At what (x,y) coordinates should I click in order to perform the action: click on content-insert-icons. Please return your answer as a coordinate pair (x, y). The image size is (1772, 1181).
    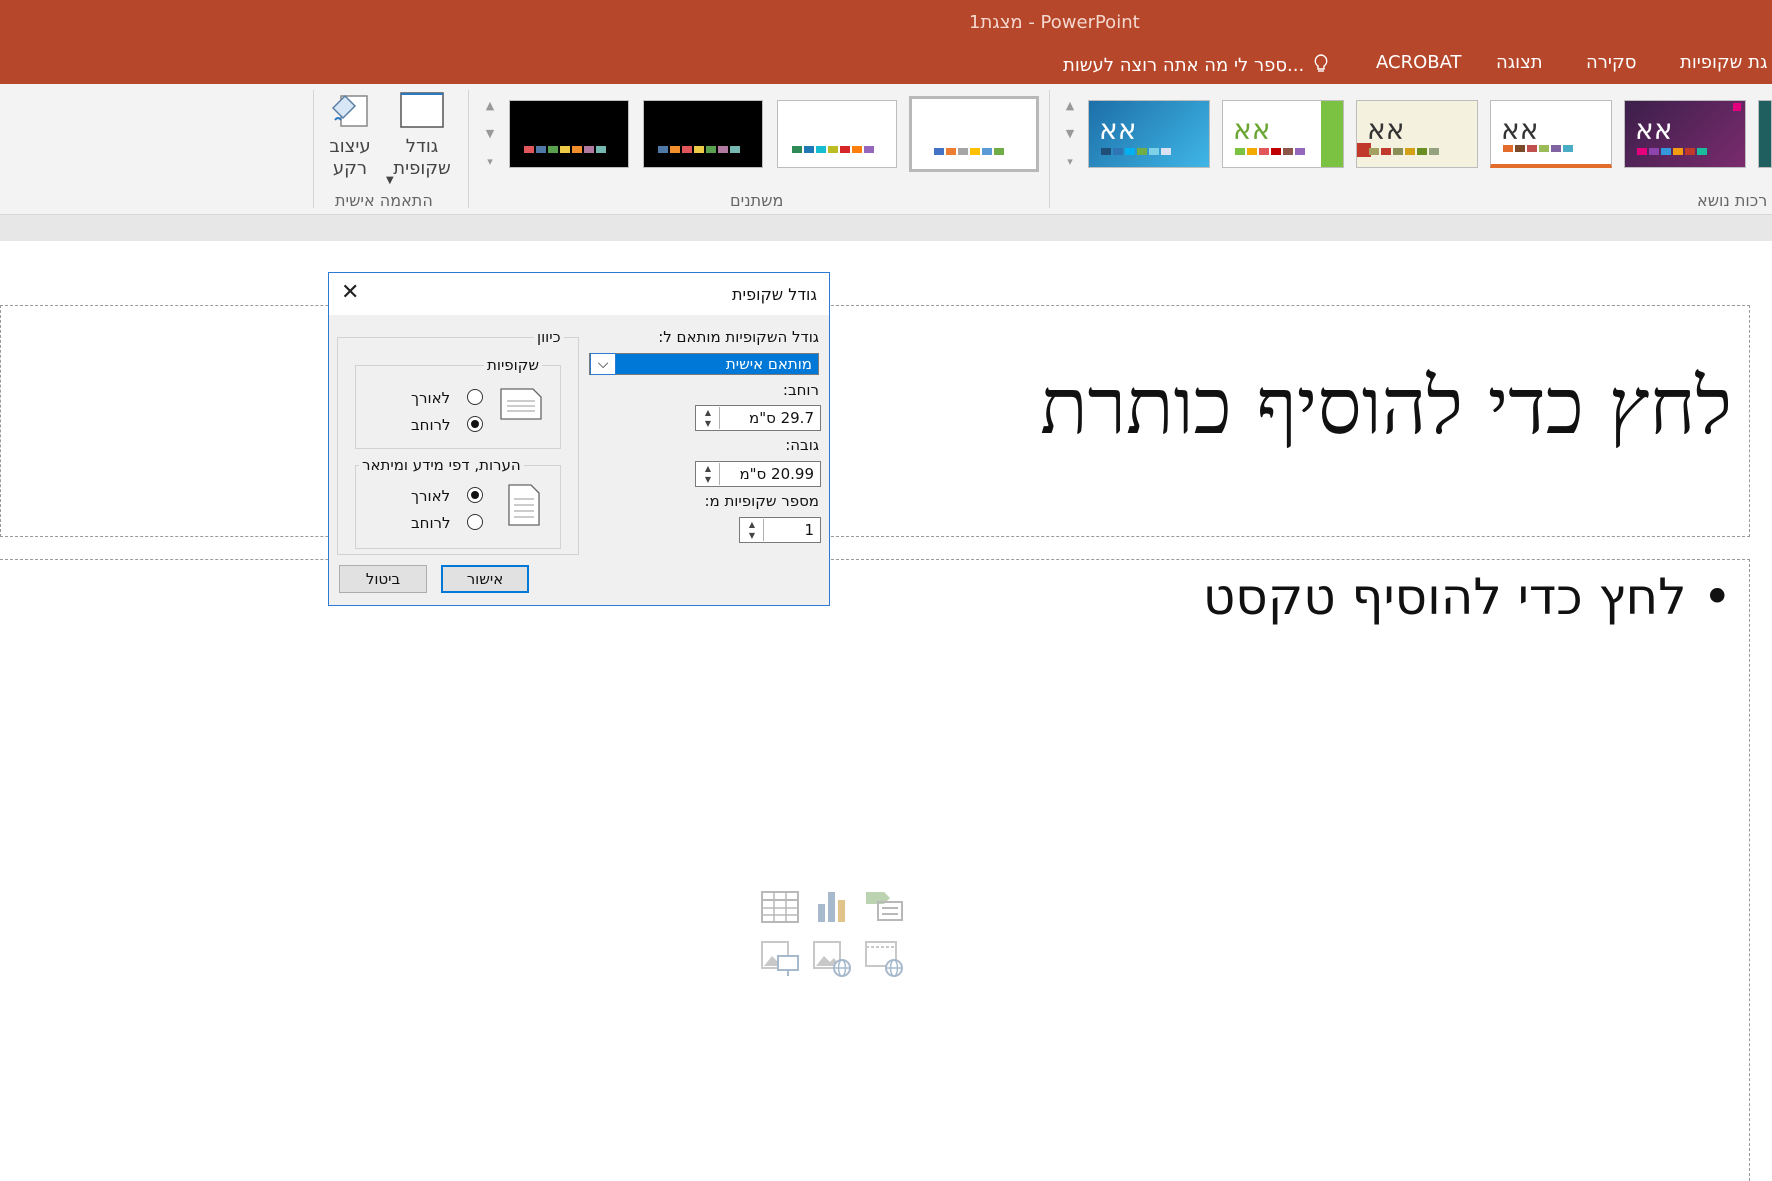
    Looking at the image, I should click on (840, 943).